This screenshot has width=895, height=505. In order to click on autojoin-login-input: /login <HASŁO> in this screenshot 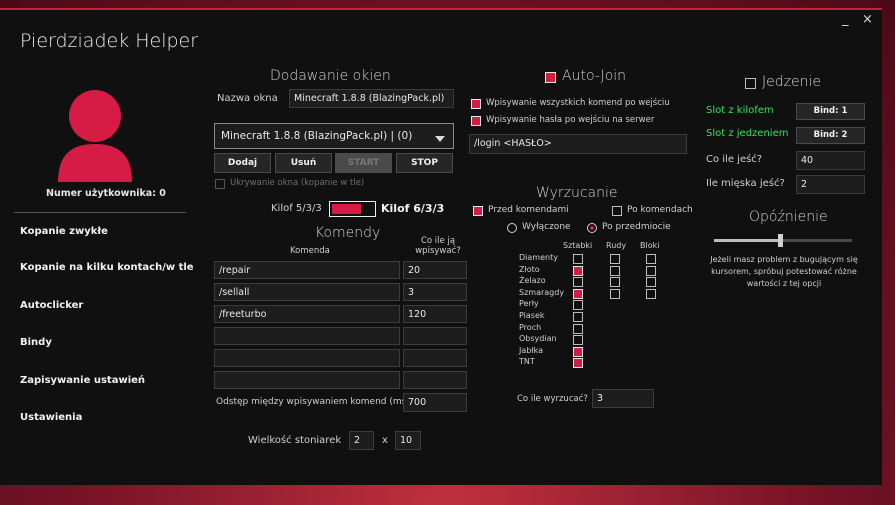, I will do `click(578, 144)`.